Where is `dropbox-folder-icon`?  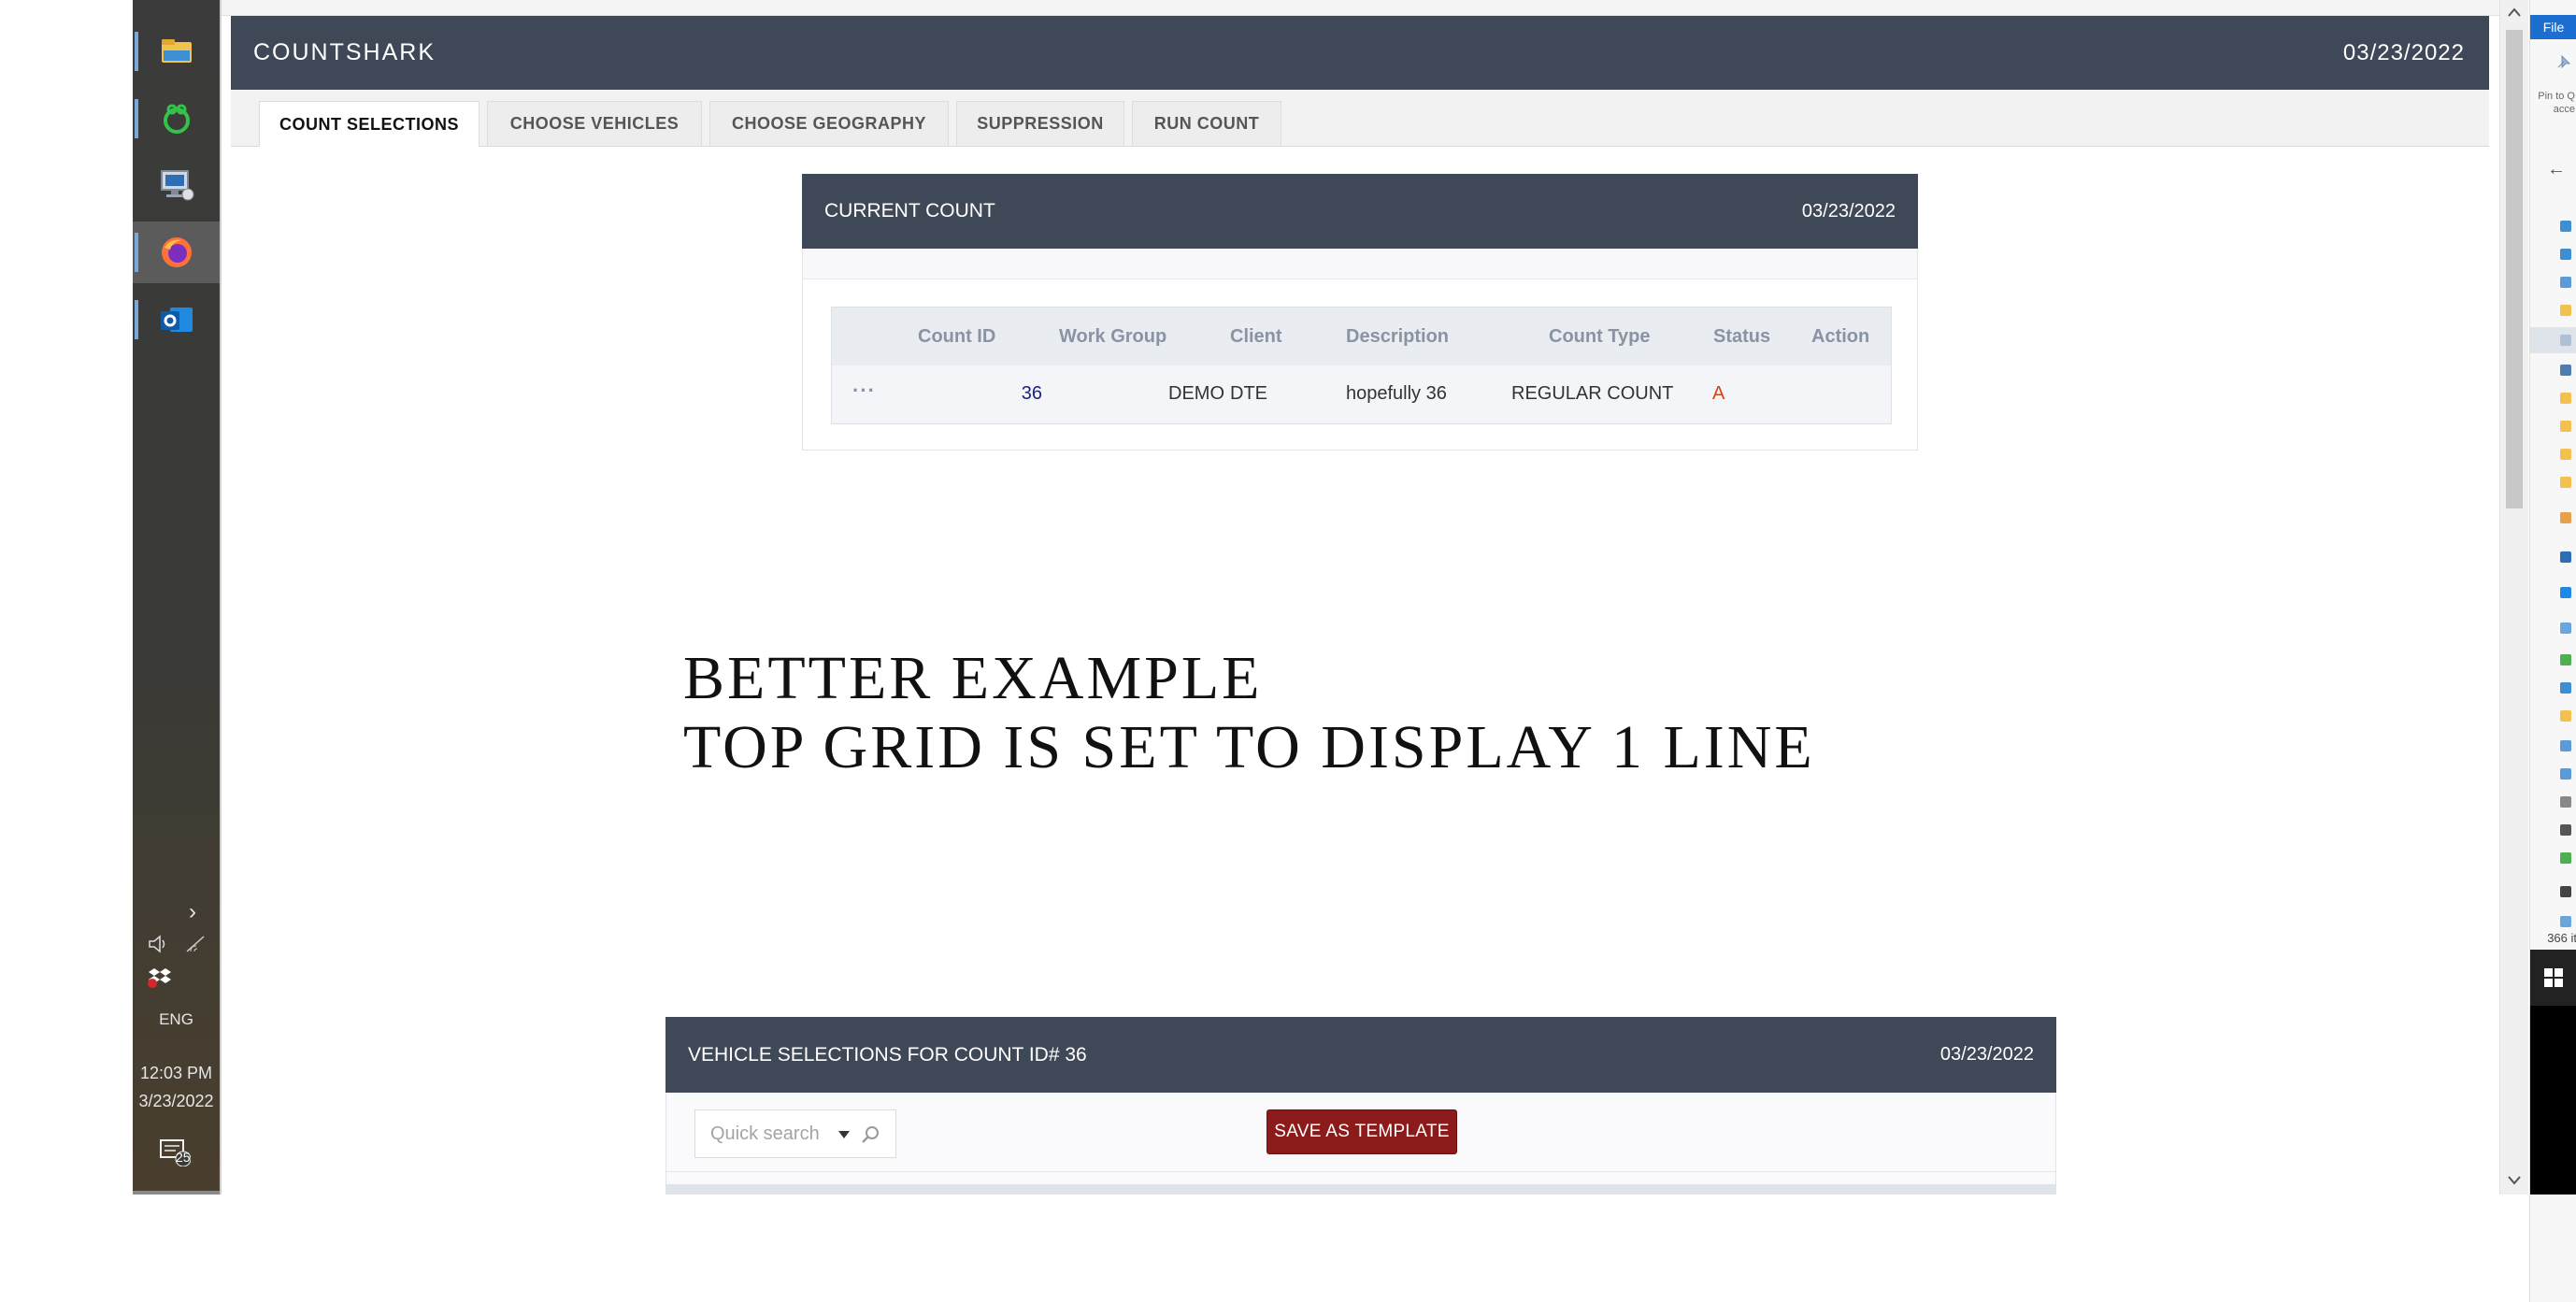
dropbox-folder-icon is located at coordinates (2565, 557).